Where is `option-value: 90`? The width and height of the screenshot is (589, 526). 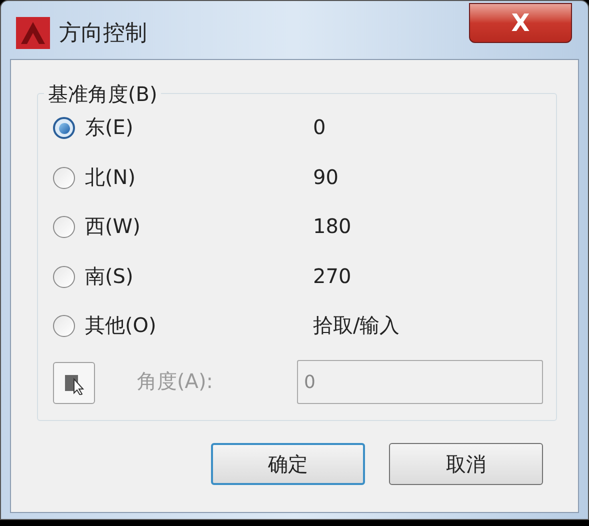
option-value: 90 is located at coordinates (325, 176).